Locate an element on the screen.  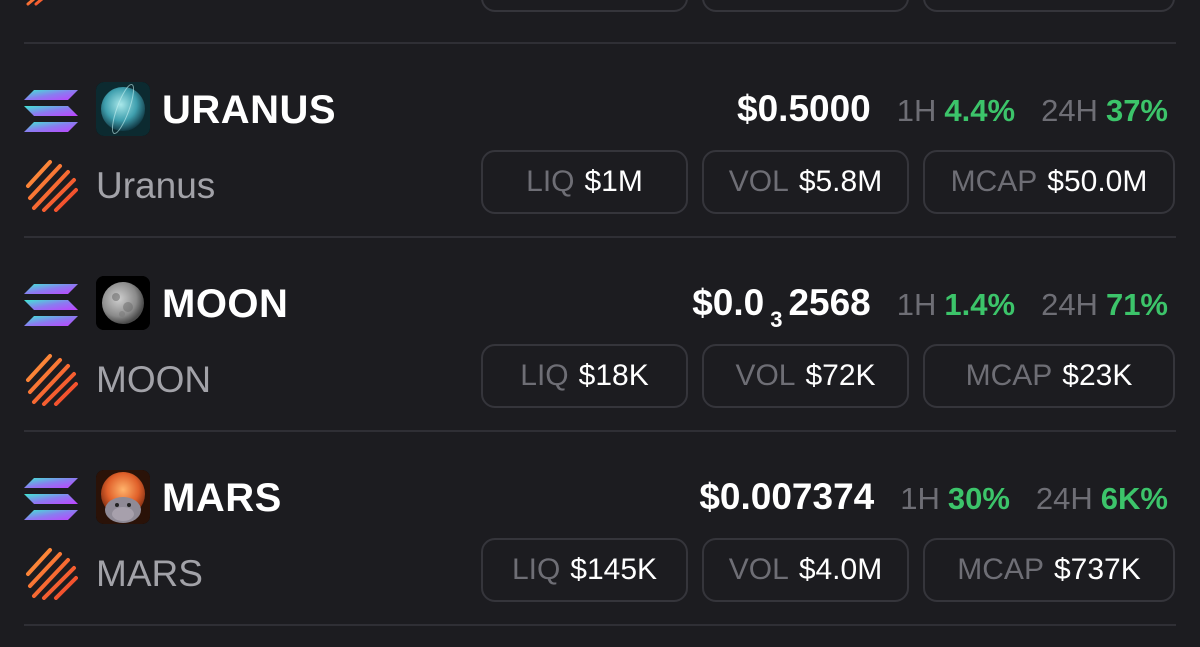
change-1h-value: 1.4% is located at coordinates (980, 304).